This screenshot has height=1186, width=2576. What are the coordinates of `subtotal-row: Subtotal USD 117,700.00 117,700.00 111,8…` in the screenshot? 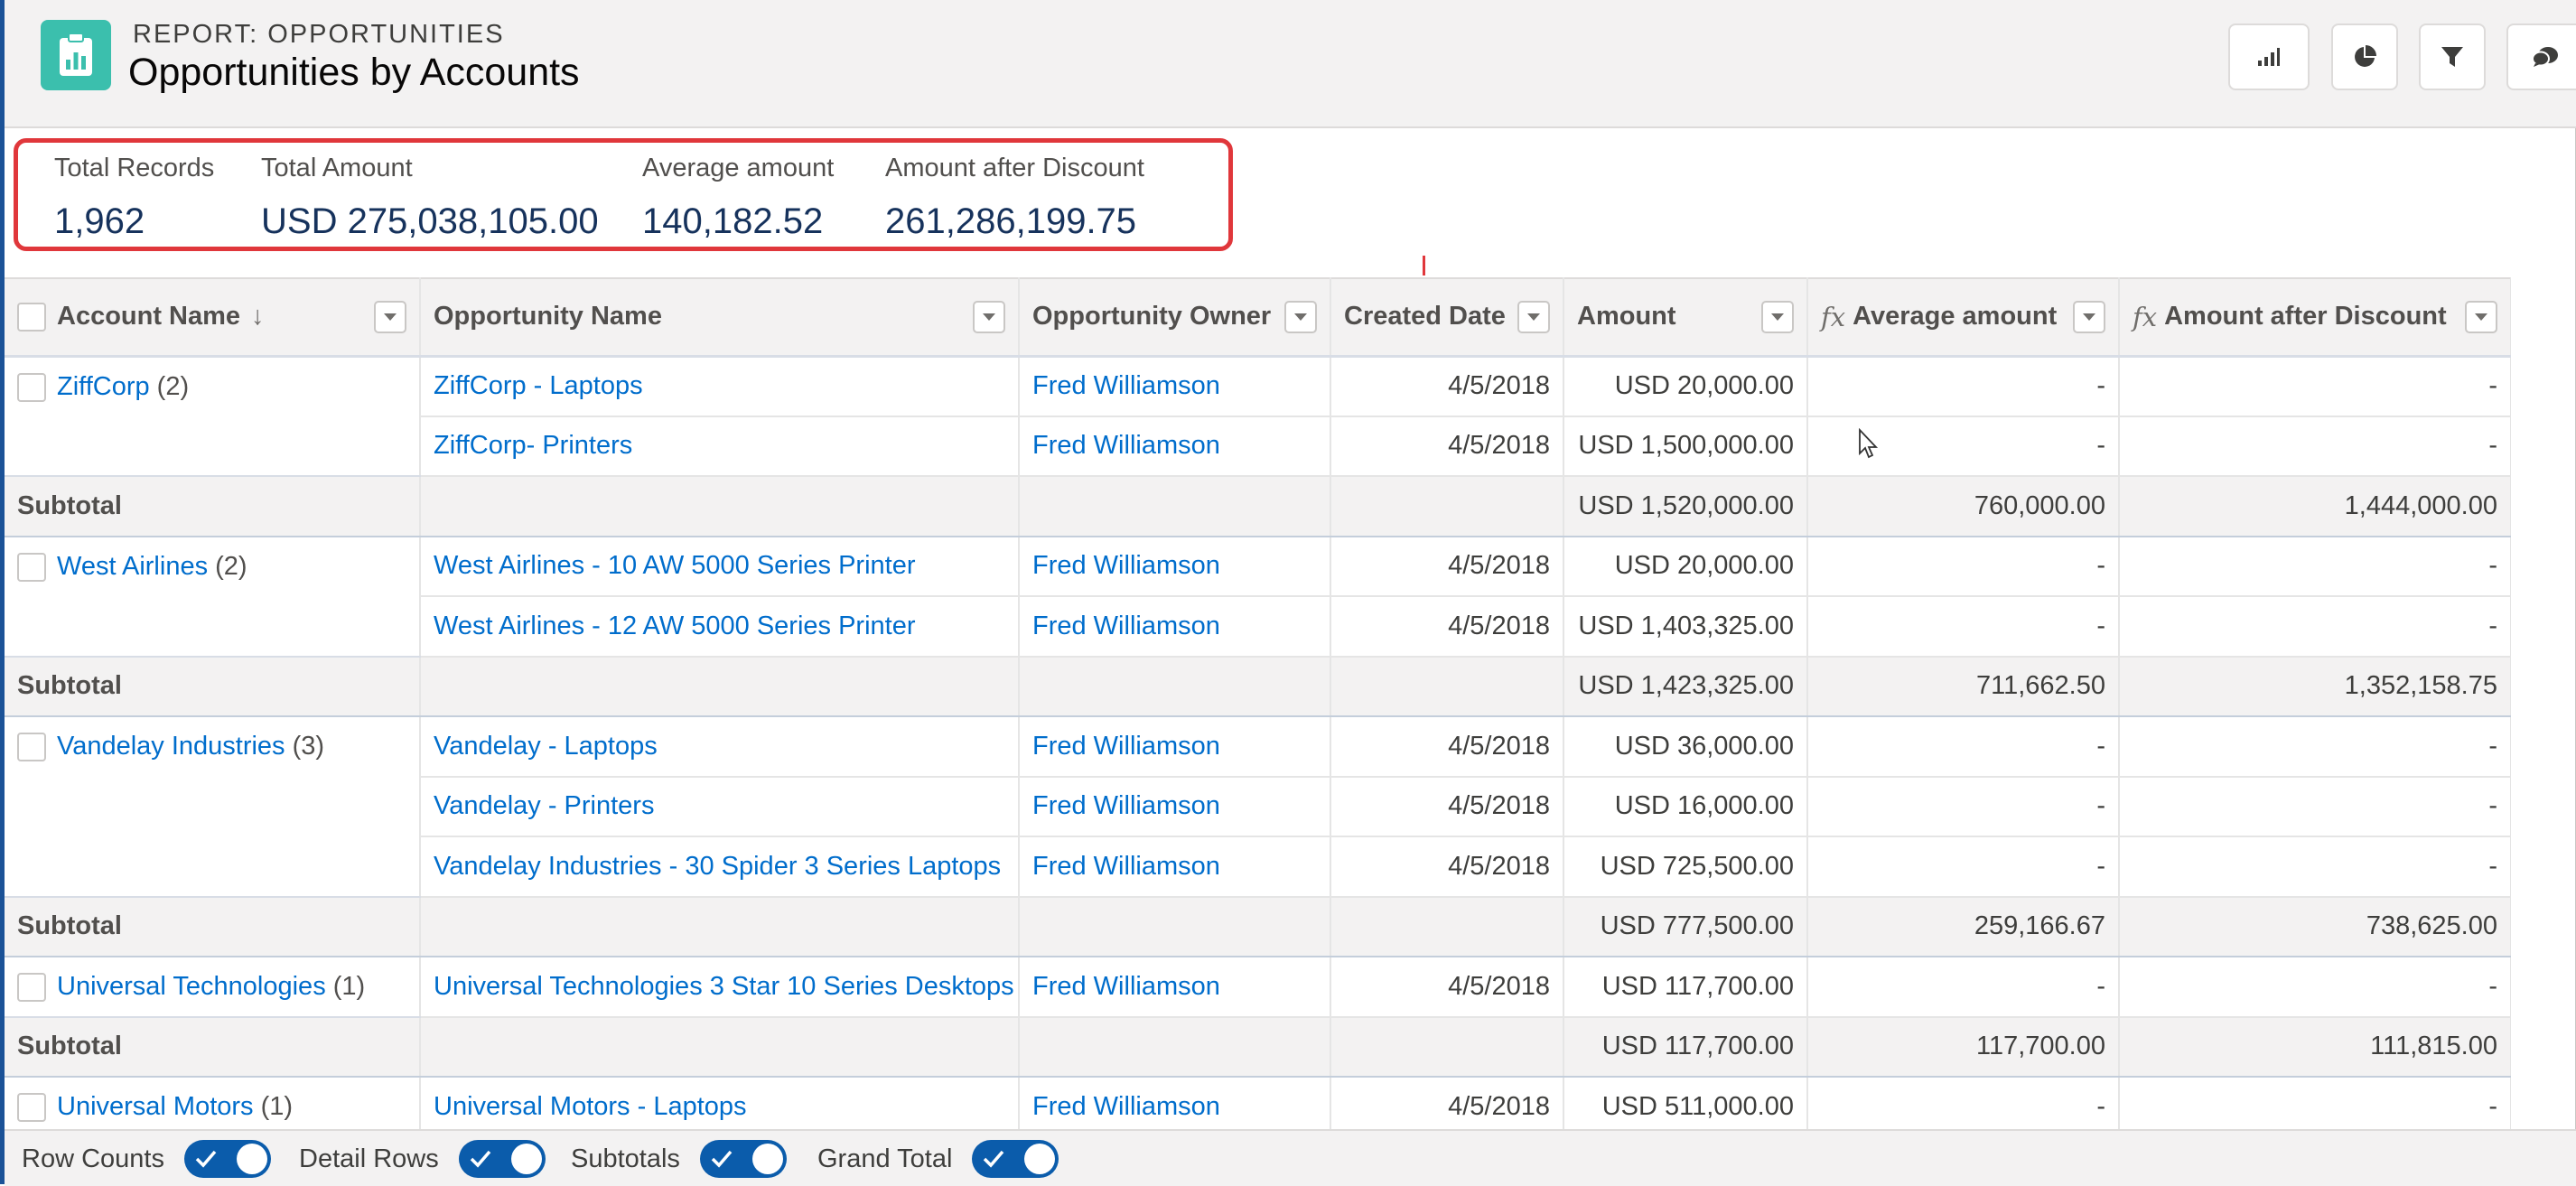 It's located at (1258, 1047).